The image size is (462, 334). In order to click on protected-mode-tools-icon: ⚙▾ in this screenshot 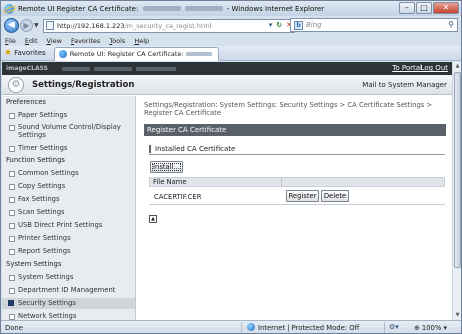, I will do `click(394, 327)`.